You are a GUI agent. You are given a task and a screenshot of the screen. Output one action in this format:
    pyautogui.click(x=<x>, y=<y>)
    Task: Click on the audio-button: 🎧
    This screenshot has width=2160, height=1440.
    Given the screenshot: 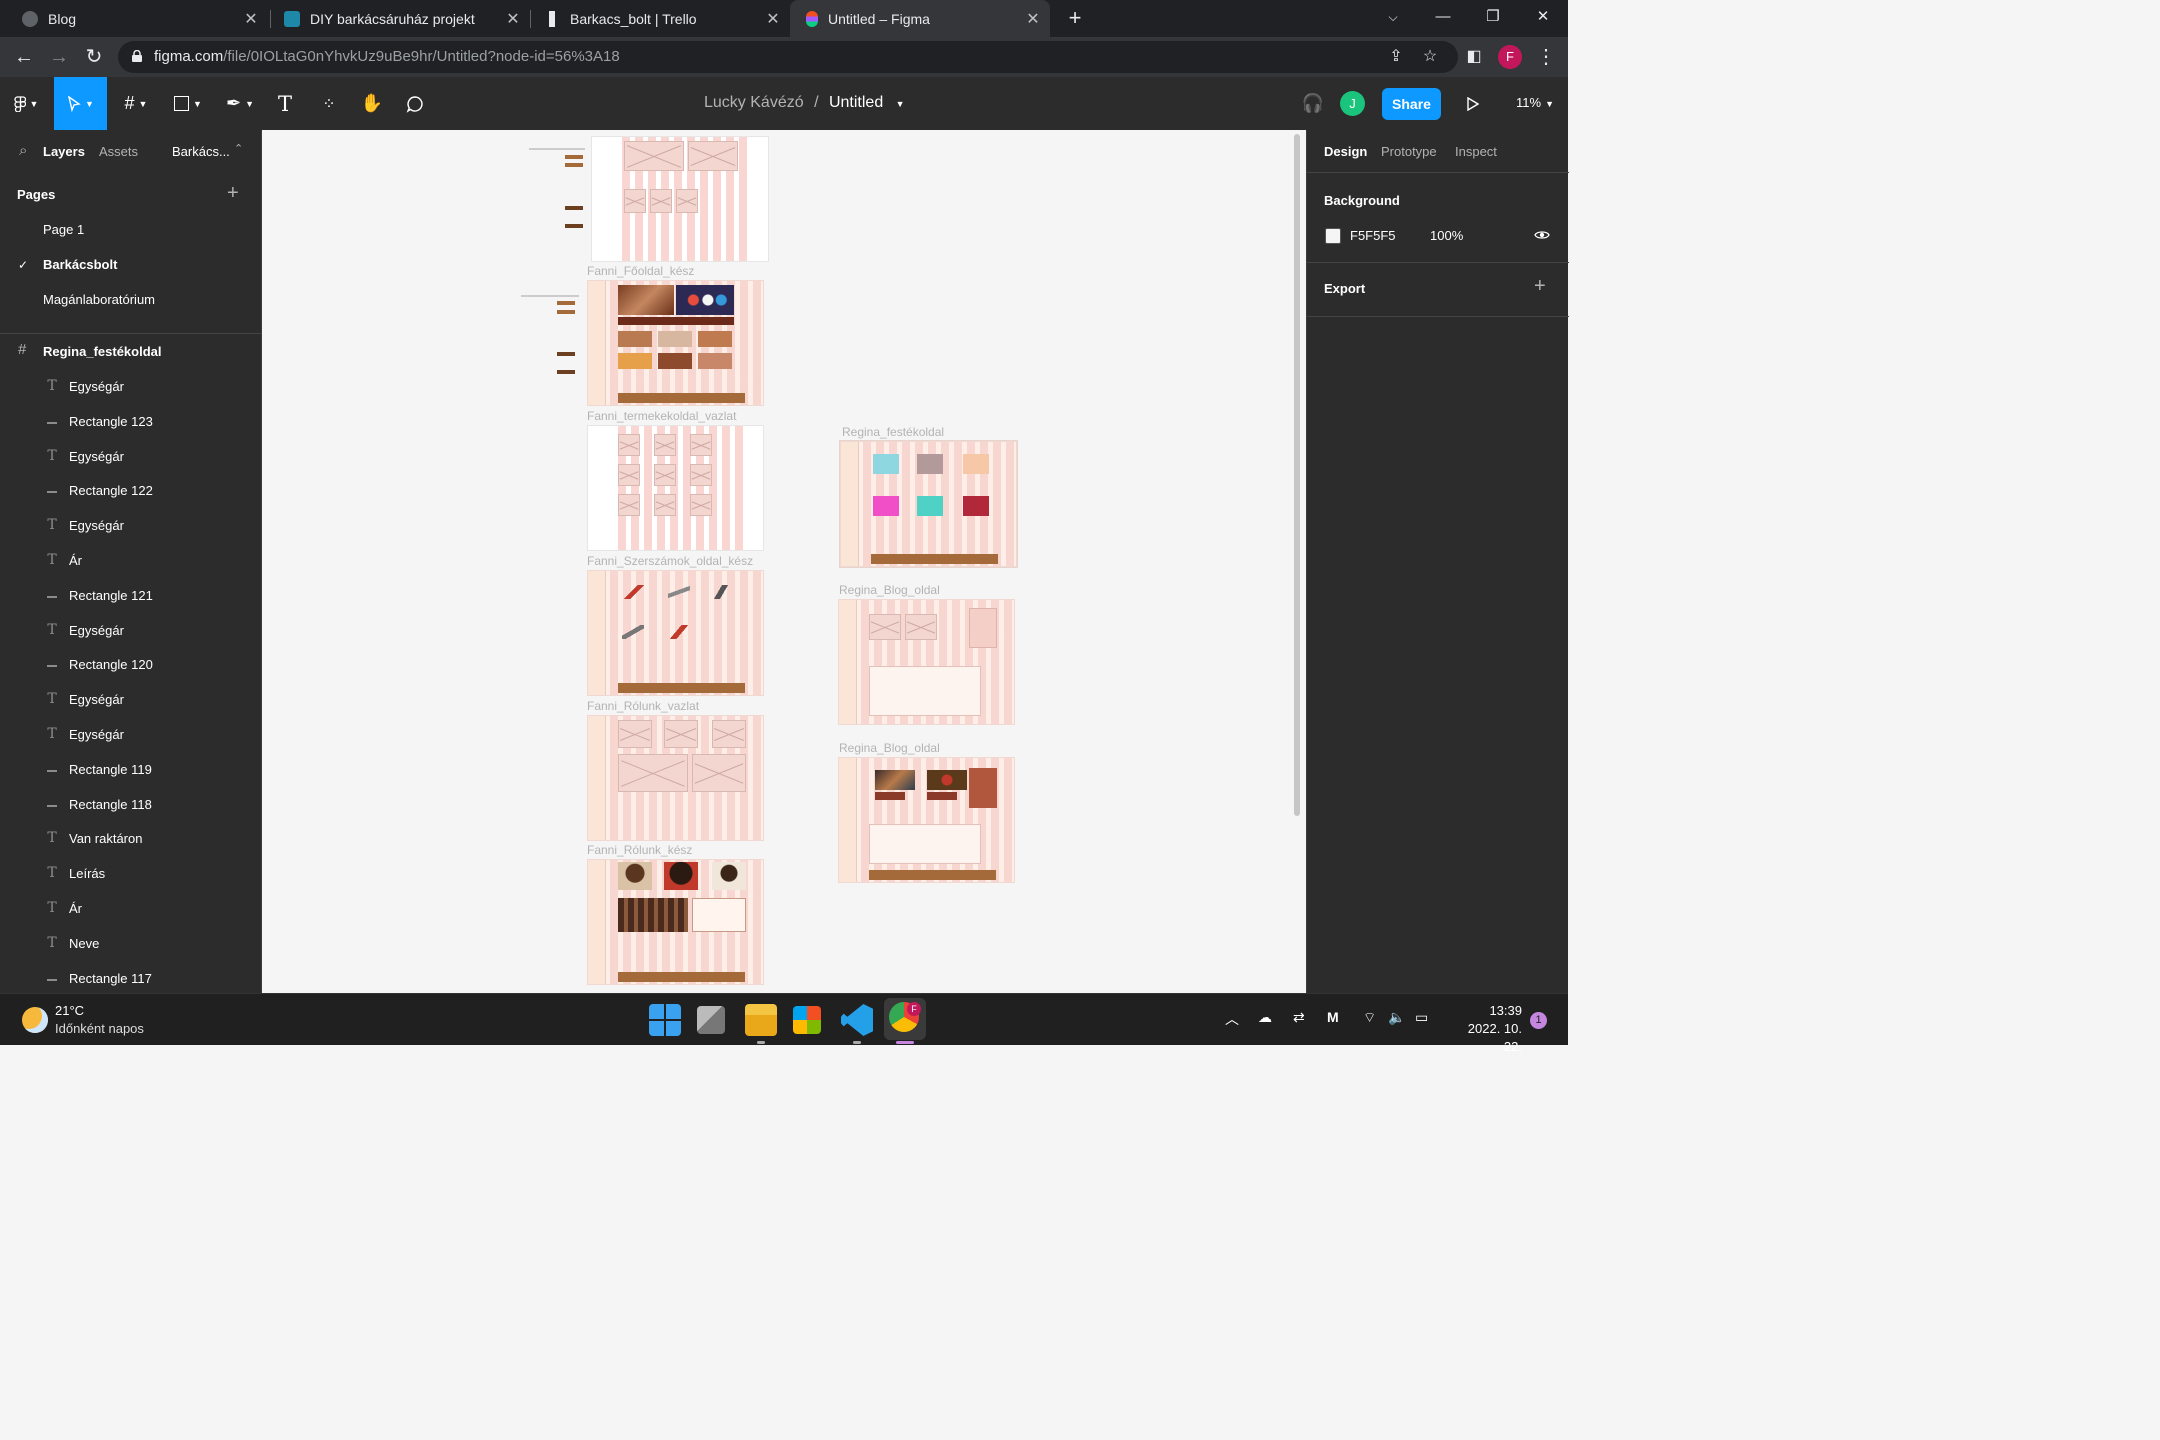 What is the action you would take?
    pyautogui.click(x=1313, y=103)
    